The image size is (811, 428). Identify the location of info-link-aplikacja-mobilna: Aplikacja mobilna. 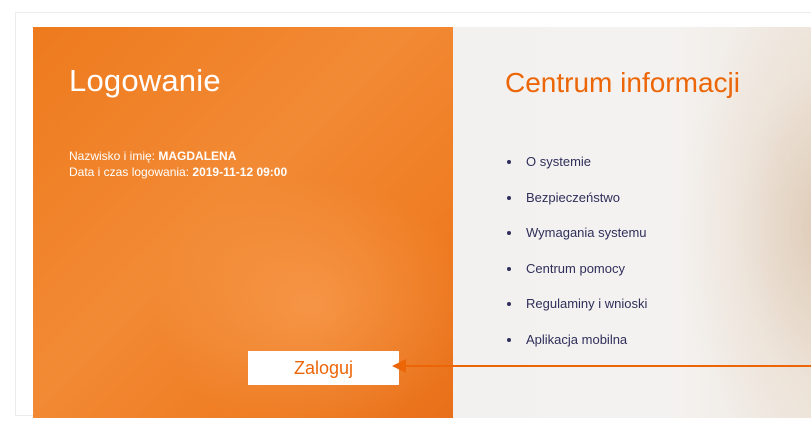
(576, 349).